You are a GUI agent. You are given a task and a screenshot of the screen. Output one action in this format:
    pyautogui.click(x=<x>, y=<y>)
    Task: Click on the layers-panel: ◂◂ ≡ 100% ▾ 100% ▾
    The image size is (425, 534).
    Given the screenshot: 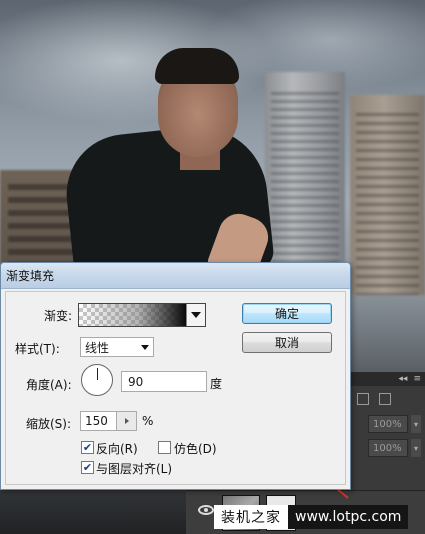 What is the action you would take?
    pyautogui.click(x=385, y=431)
    